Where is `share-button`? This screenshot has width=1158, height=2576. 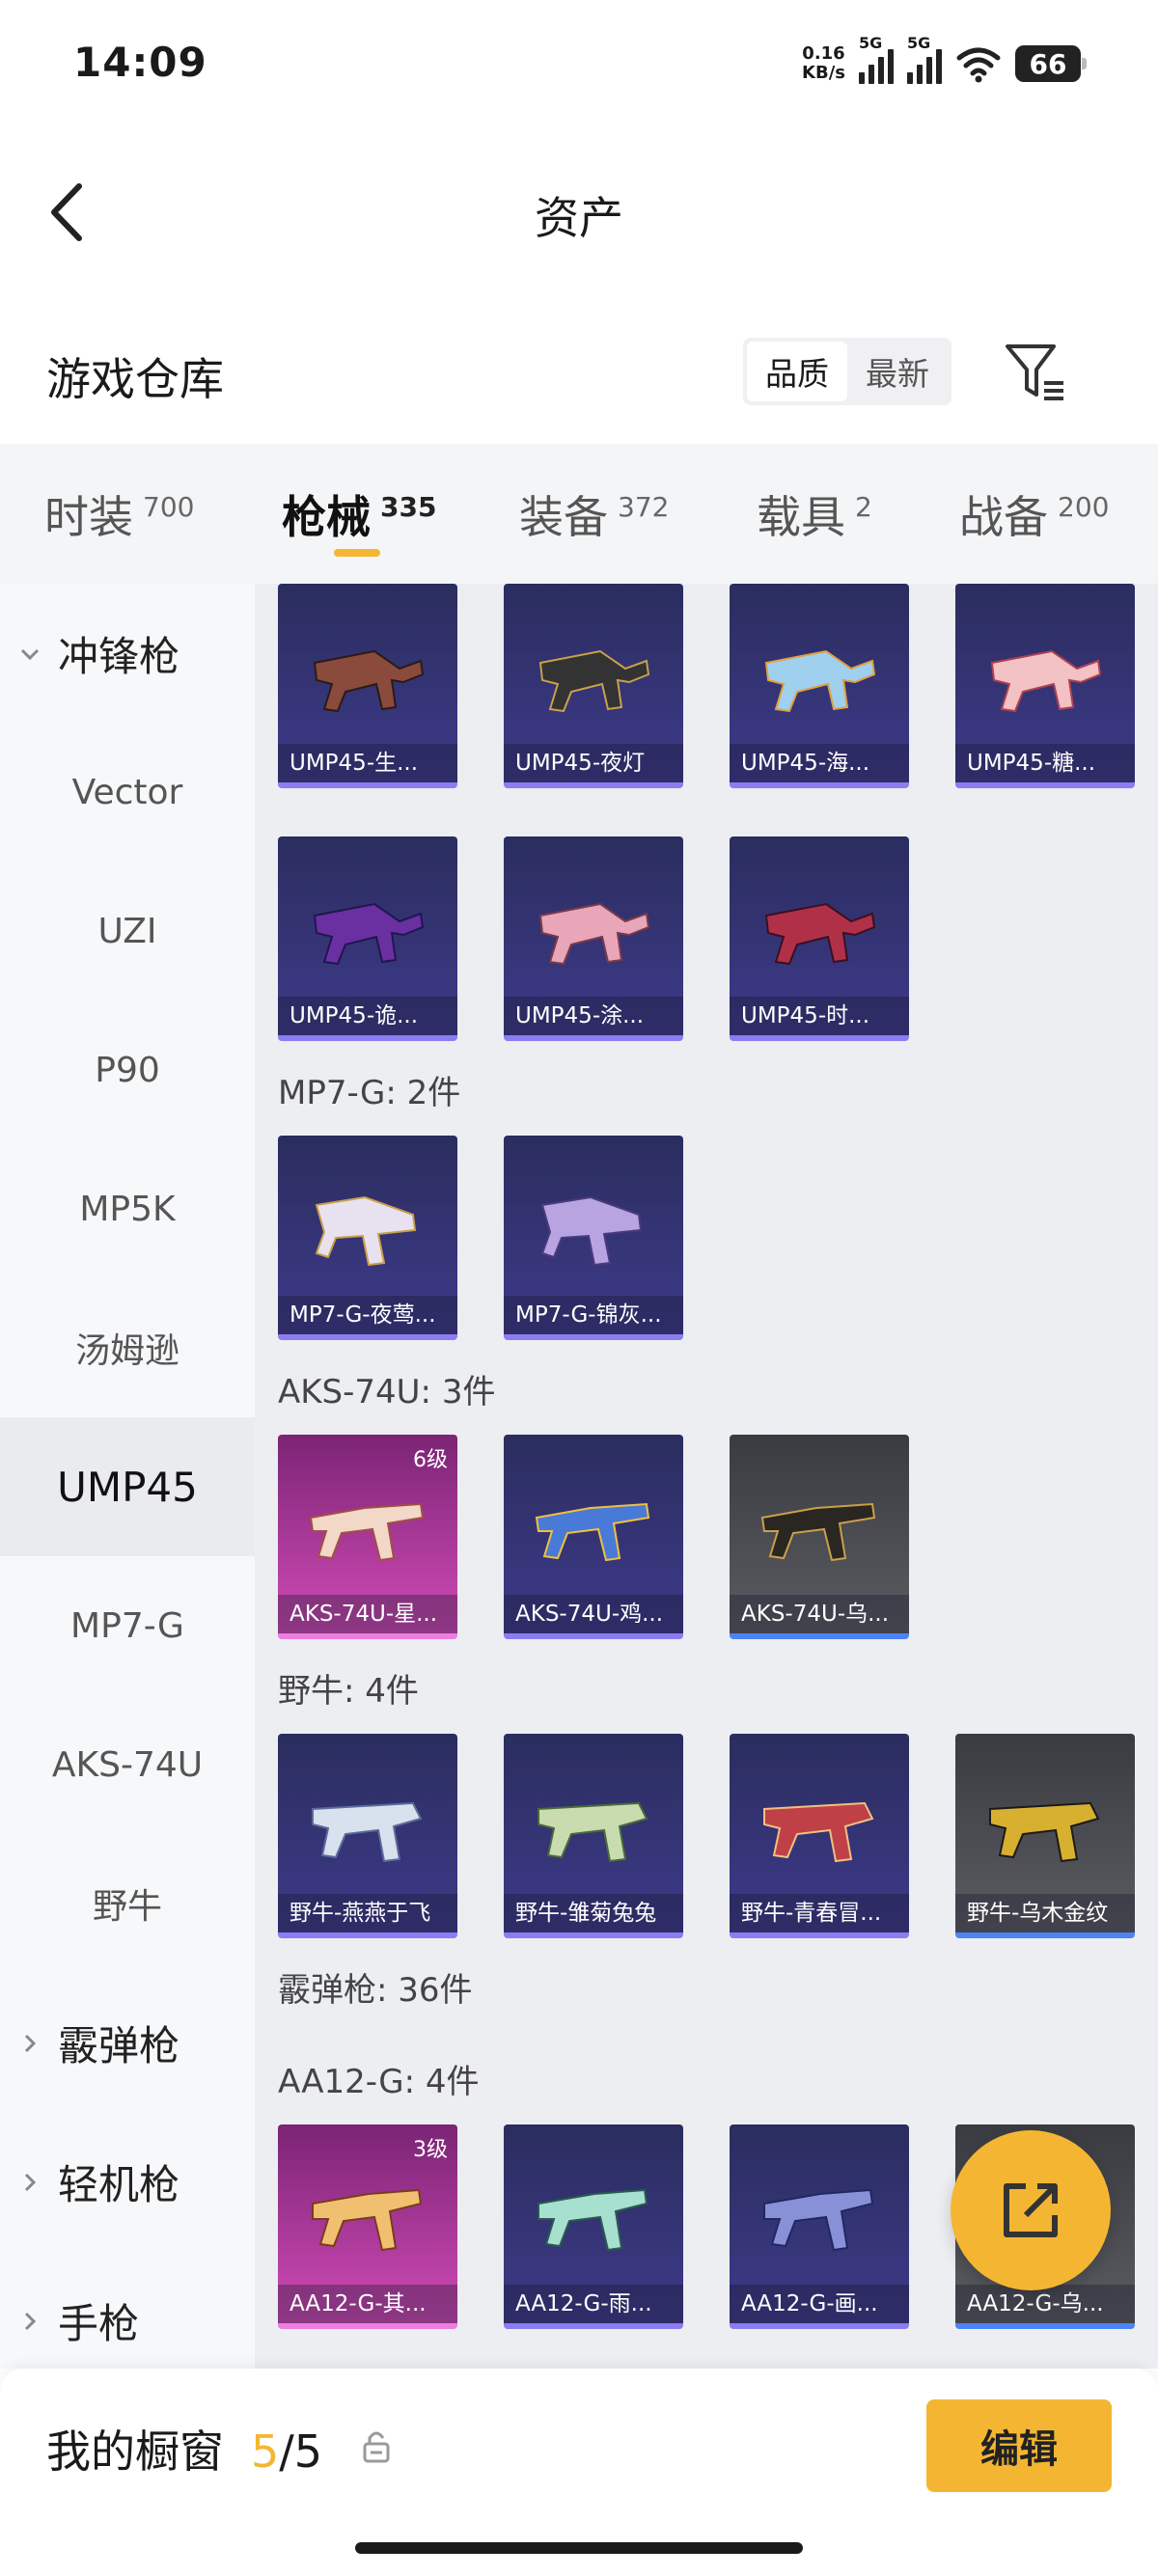 share-button is located at coordinates (1031, 2210).